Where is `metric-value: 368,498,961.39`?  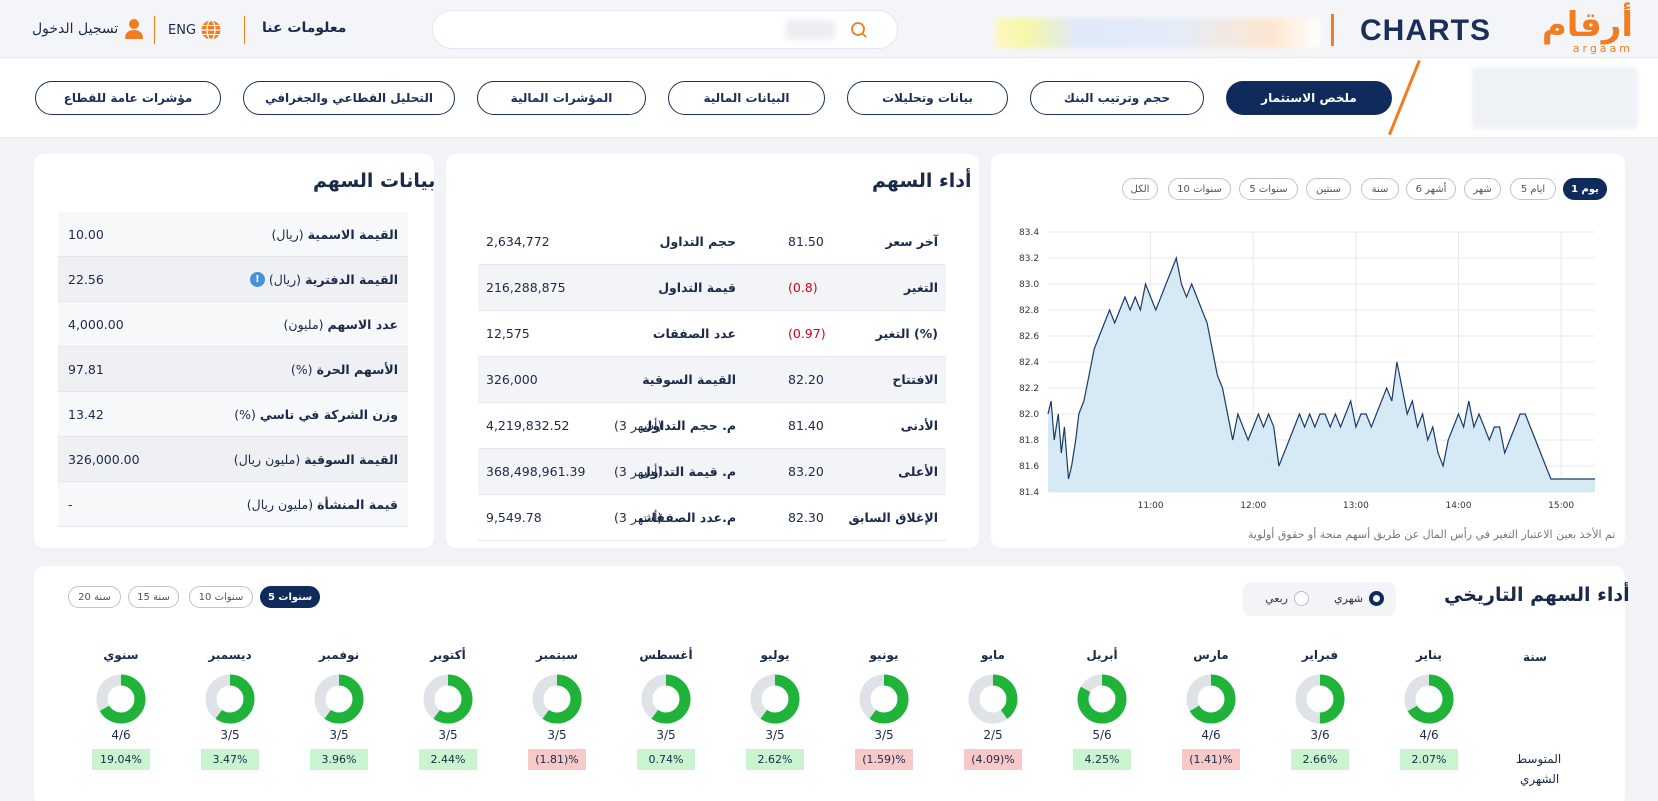 metric-value: 368,498,961.39 is located at coordinates (536, 471).